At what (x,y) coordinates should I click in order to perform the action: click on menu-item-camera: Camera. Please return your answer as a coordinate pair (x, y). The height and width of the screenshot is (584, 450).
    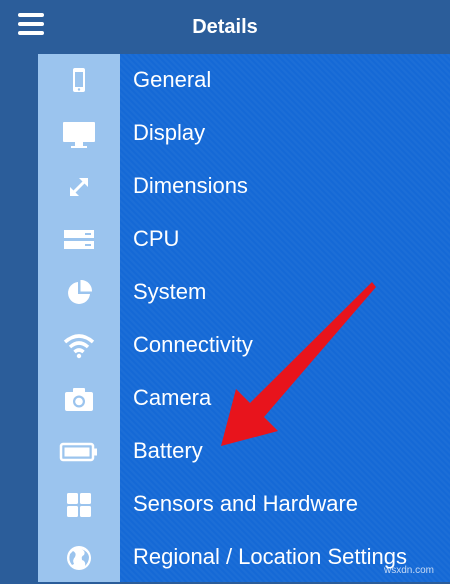
    Looking at the image, I should click on (244, 398).